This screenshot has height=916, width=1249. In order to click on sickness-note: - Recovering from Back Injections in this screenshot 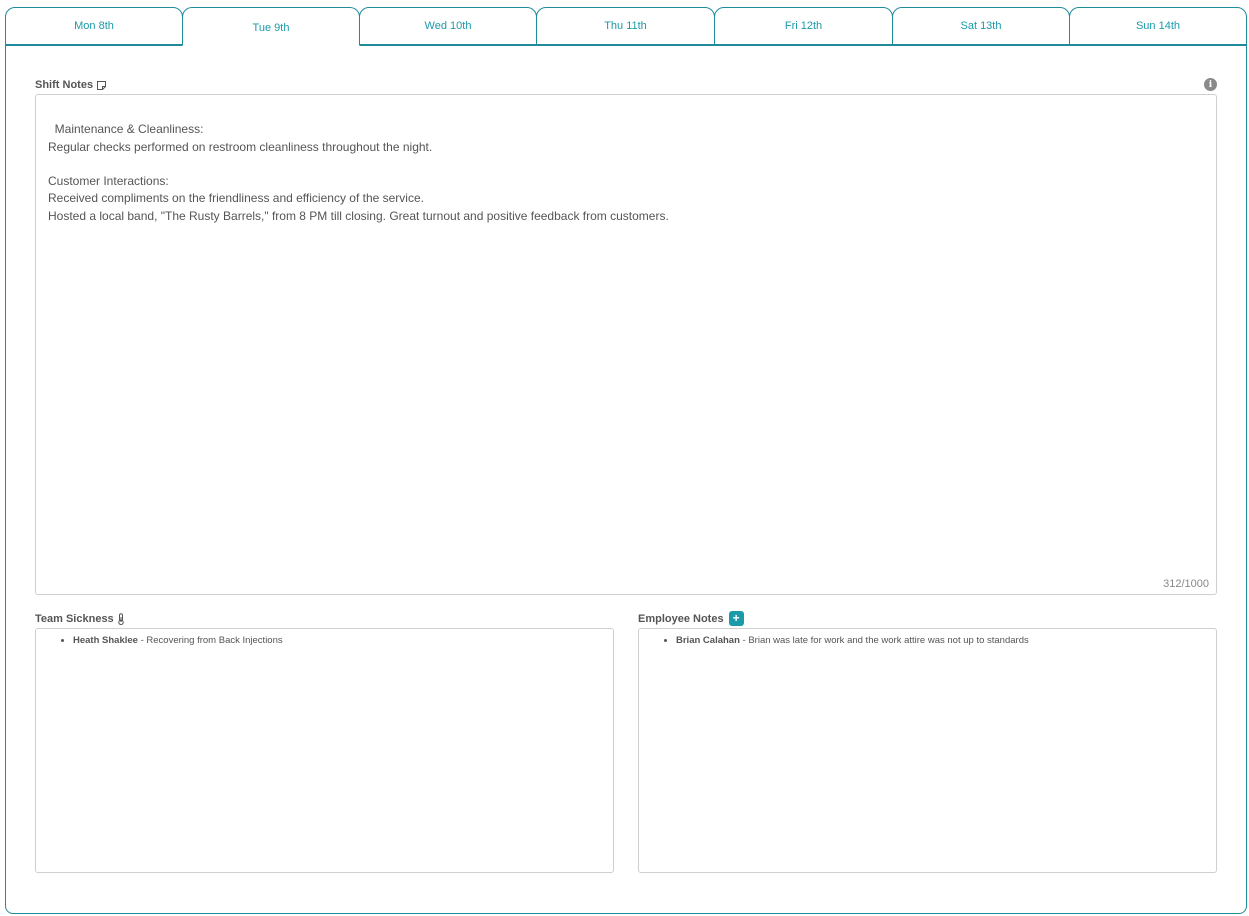, I will do `click(210, 640)`.